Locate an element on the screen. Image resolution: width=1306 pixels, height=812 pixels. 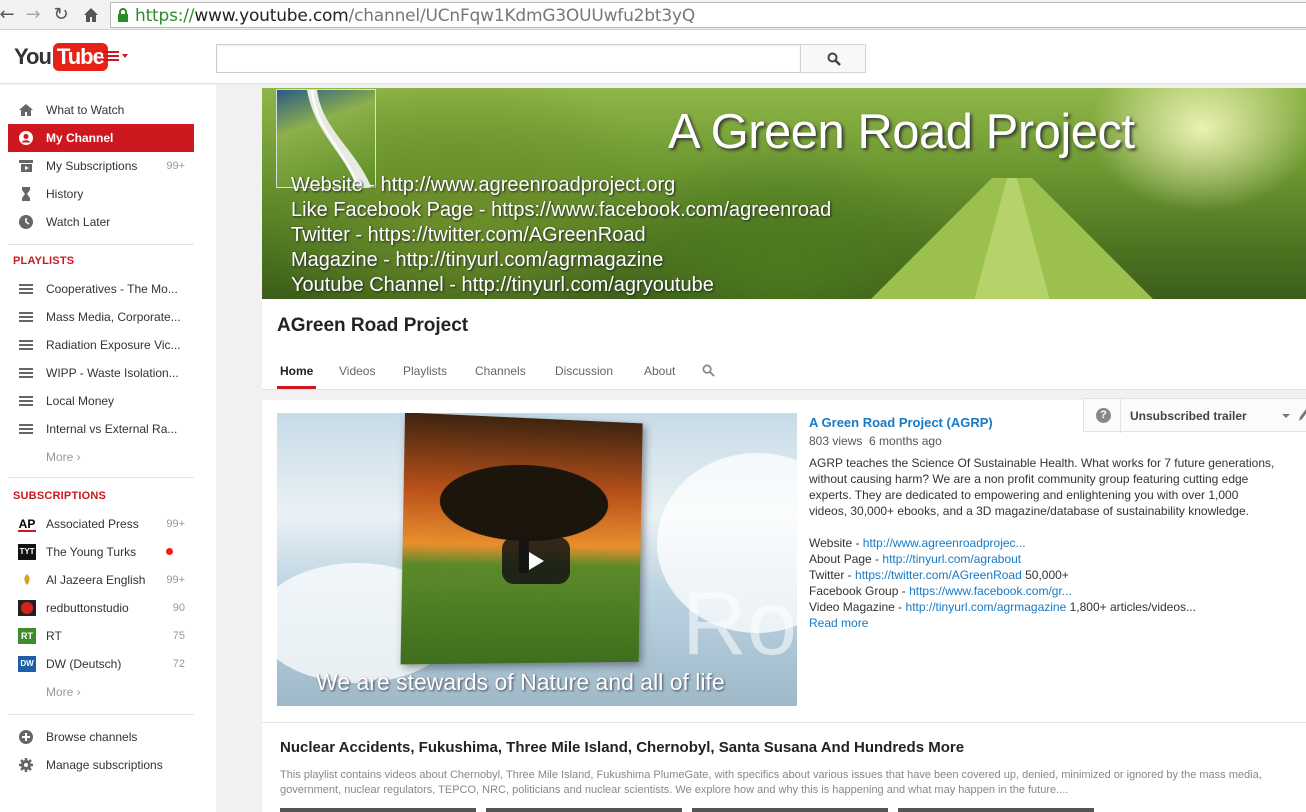
link-prefix: About Page - is located at coordinates (846, 559).